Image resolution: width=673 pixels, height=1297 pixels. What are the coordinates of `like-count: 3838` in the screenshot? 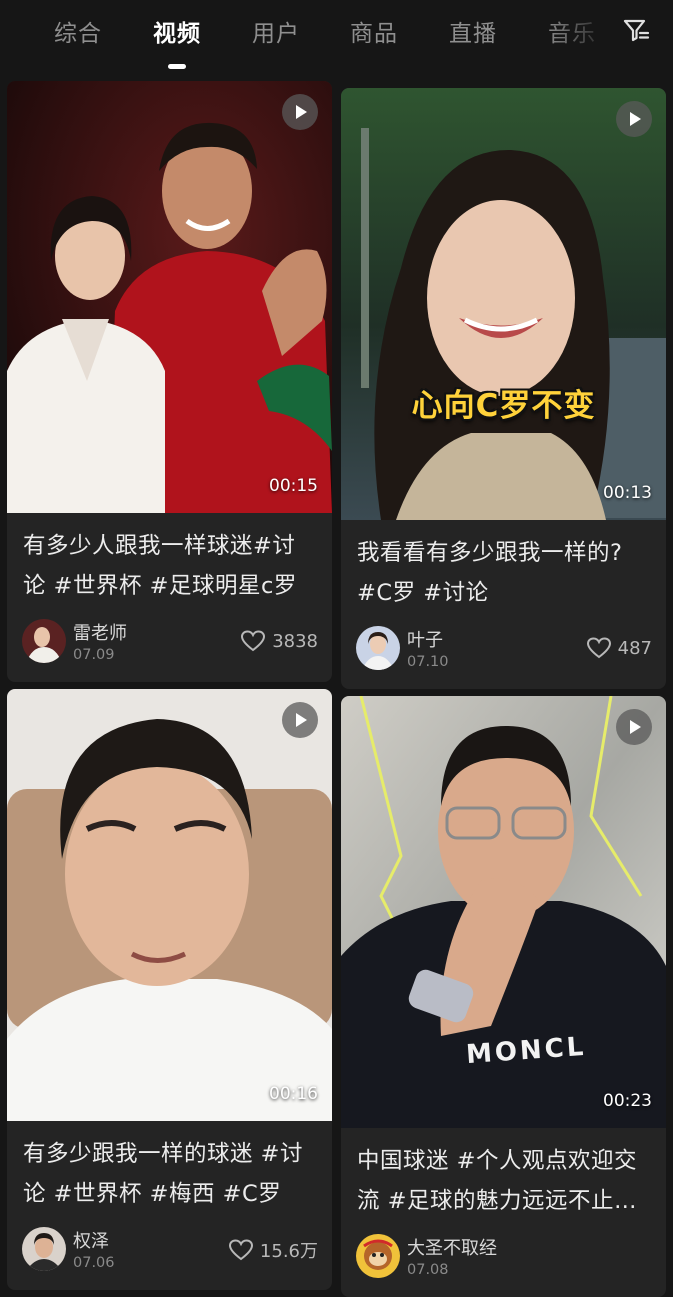 It's located at (279, 641).